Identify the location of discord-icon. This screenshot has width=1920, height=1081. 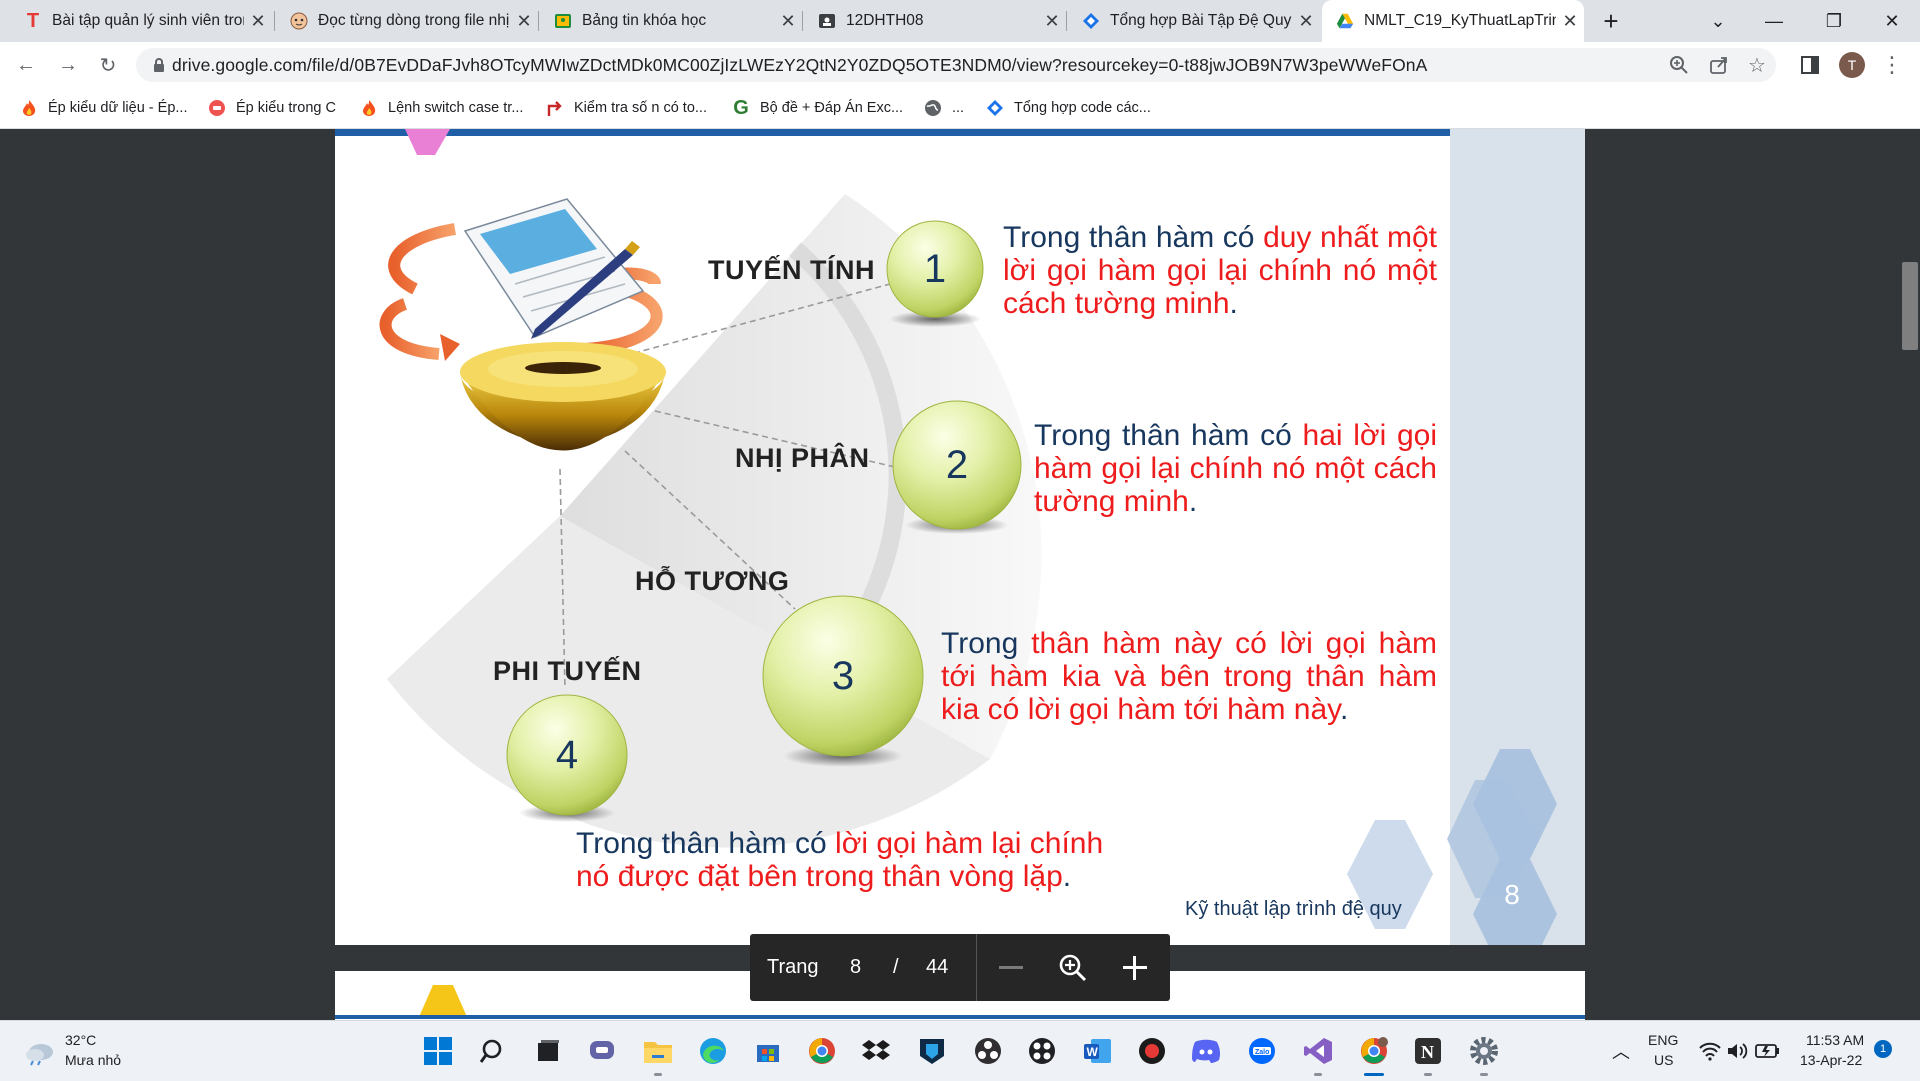
(1206, 1051).